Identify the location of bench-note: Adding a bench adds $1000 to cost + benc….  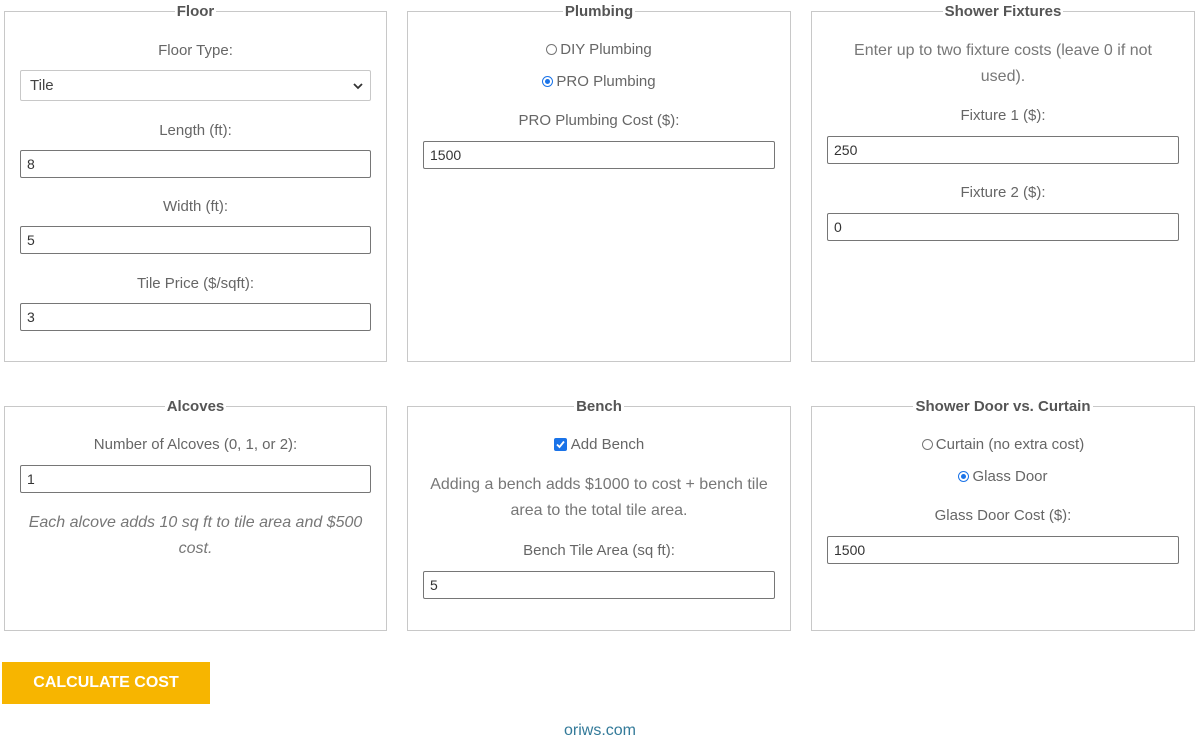
(599, 497).